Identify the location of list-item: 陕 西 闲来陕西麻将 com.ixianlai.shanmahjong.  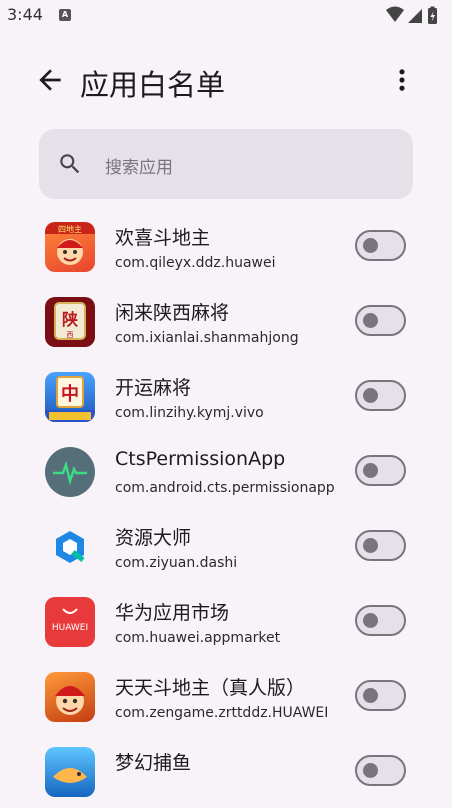
(226, 320).